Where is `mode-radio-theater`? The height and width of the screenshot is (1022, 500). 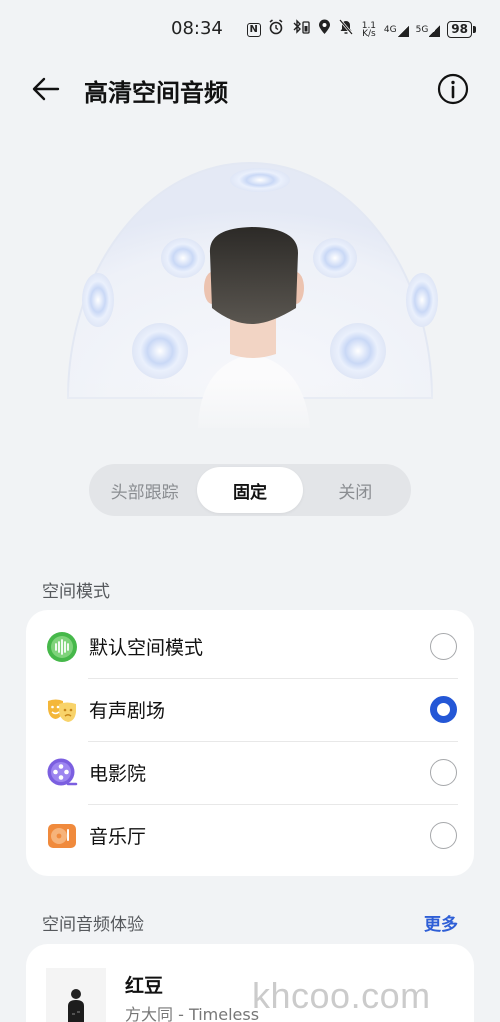
mode-radio-theater is located at coordinates (443, 709).